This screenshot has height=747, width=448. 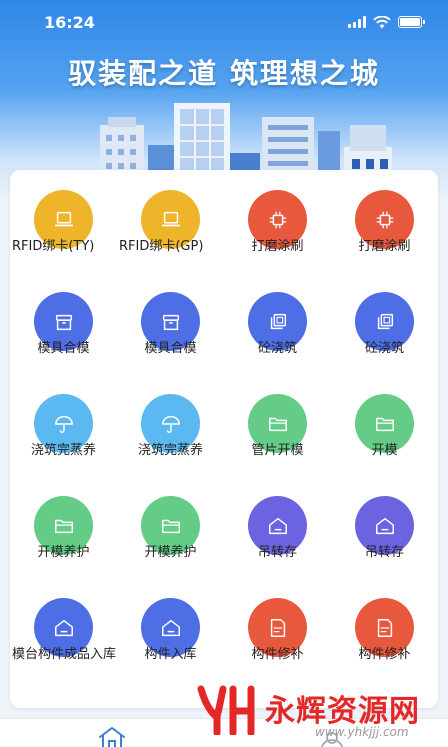 What do you see at coordinates (170, 223) in the screenshot?
I see `menu-item: RFID绑卡(GP)` at bounding box center [170, 223].